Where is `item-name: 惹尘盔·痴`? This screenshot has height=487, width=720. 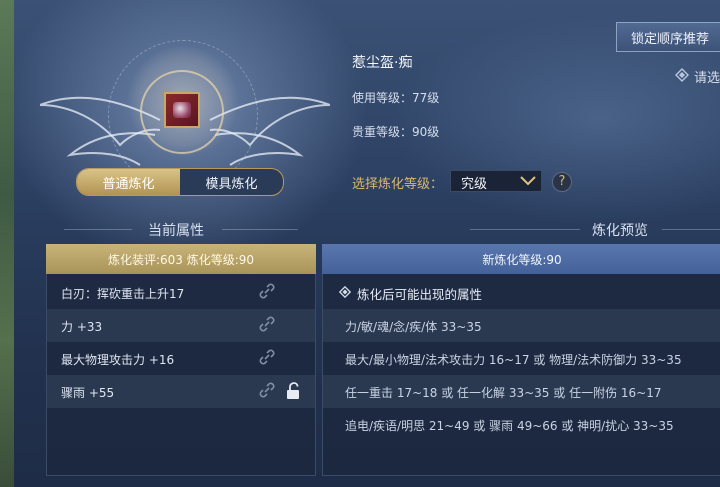
item-name: 惹尘盔·痴 is located at coordinates (382, 63).